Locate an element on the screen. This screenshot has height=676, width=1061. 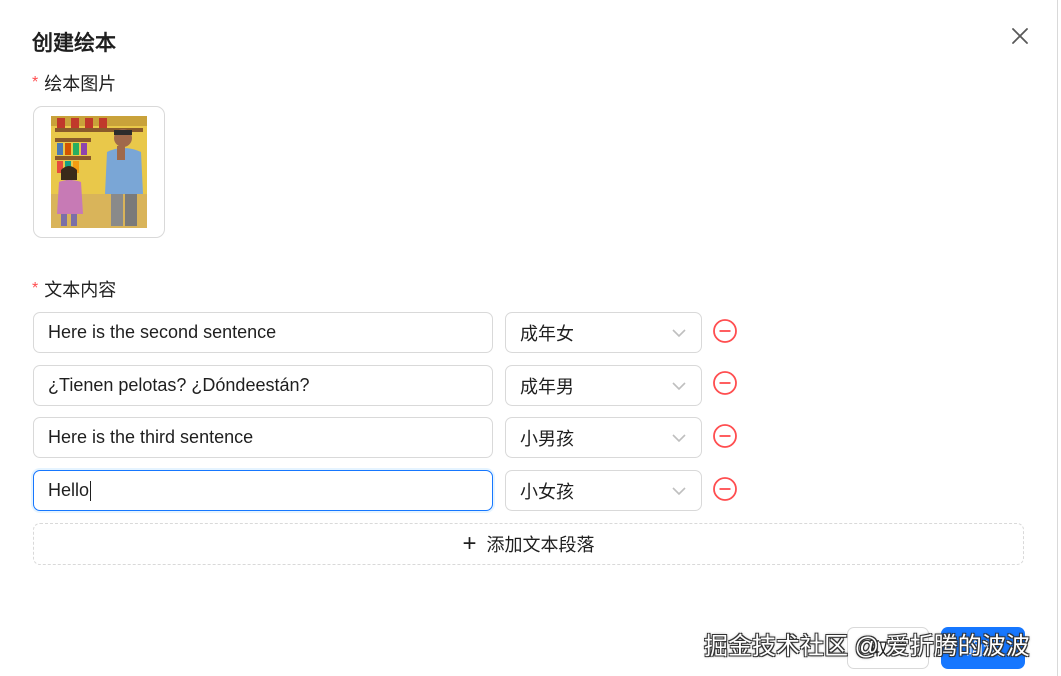
text-field-label-text: 文本内容 is located at coordinates (80, 290).